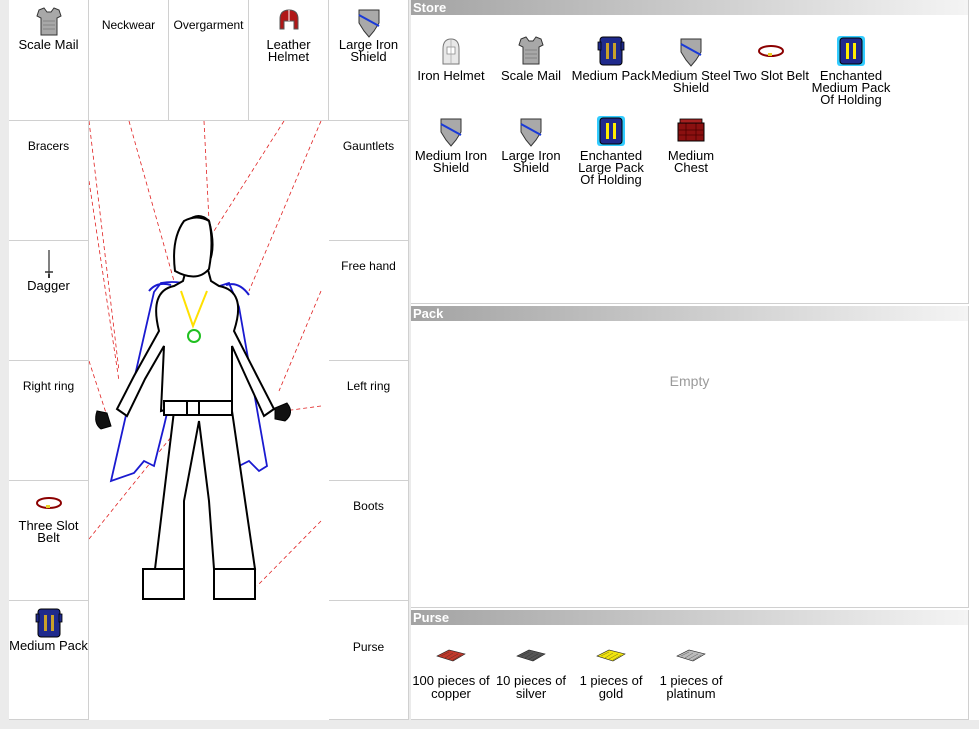 The width and height of the screenshot is (979, 729). Describe the element at coordinates (368, 146) in the screenshot. I see `slot-label: Gauntlets` at that location.